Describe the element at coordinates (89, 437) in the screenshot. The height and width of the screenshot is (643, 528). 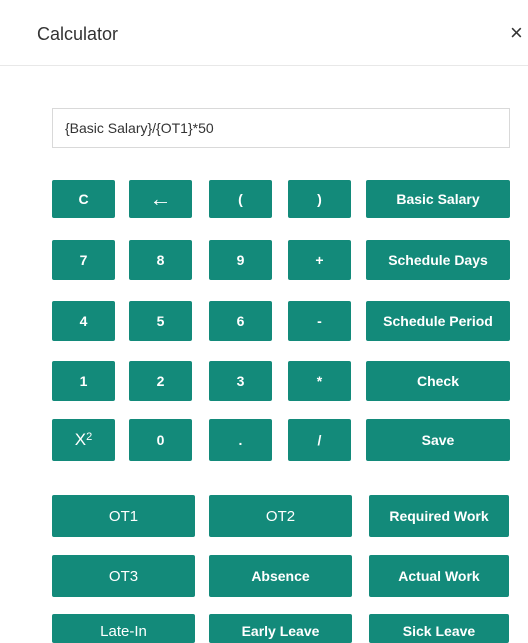
I see `square-exponent-label: 2` at that location.